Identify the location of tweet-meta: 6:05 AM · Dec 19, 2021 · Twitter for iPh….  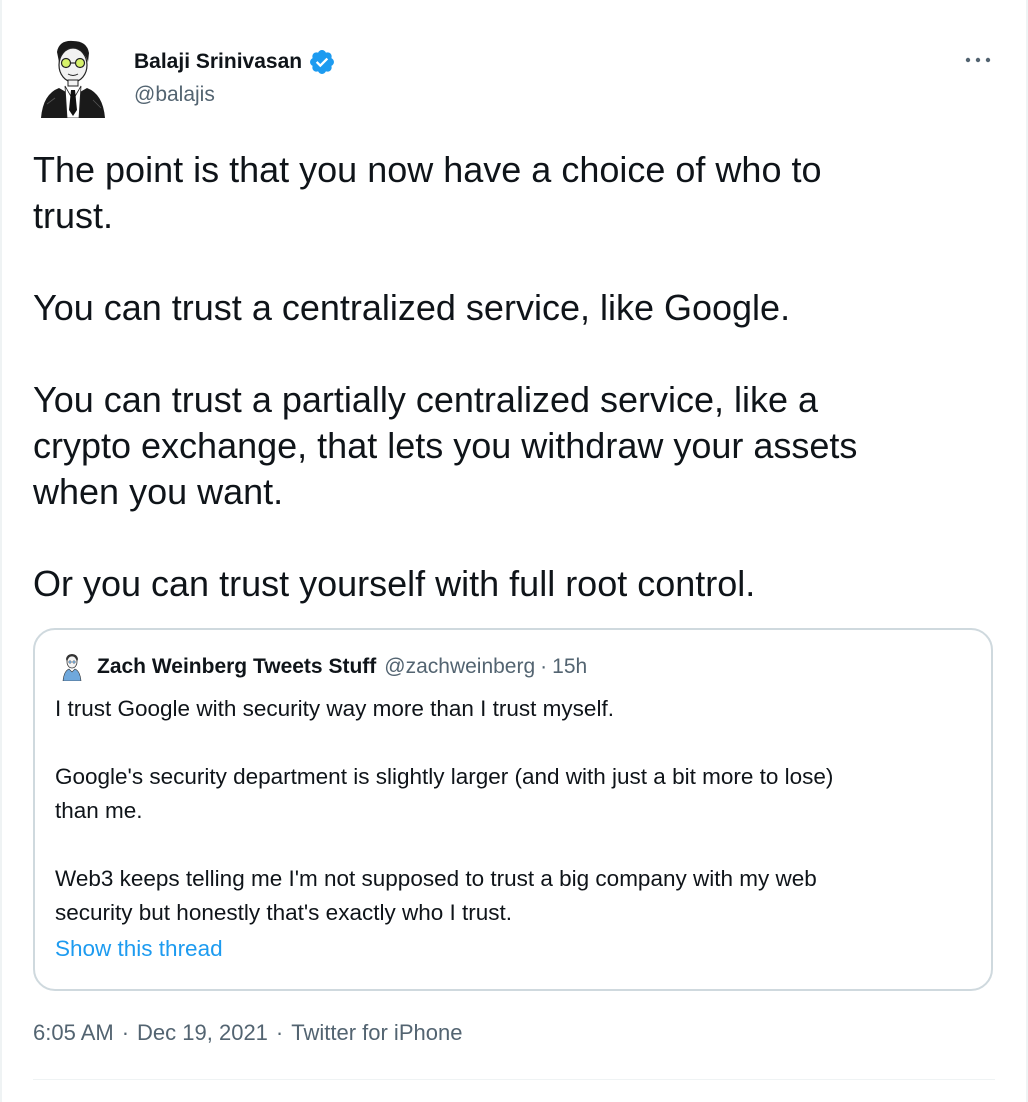
(247, 1033).